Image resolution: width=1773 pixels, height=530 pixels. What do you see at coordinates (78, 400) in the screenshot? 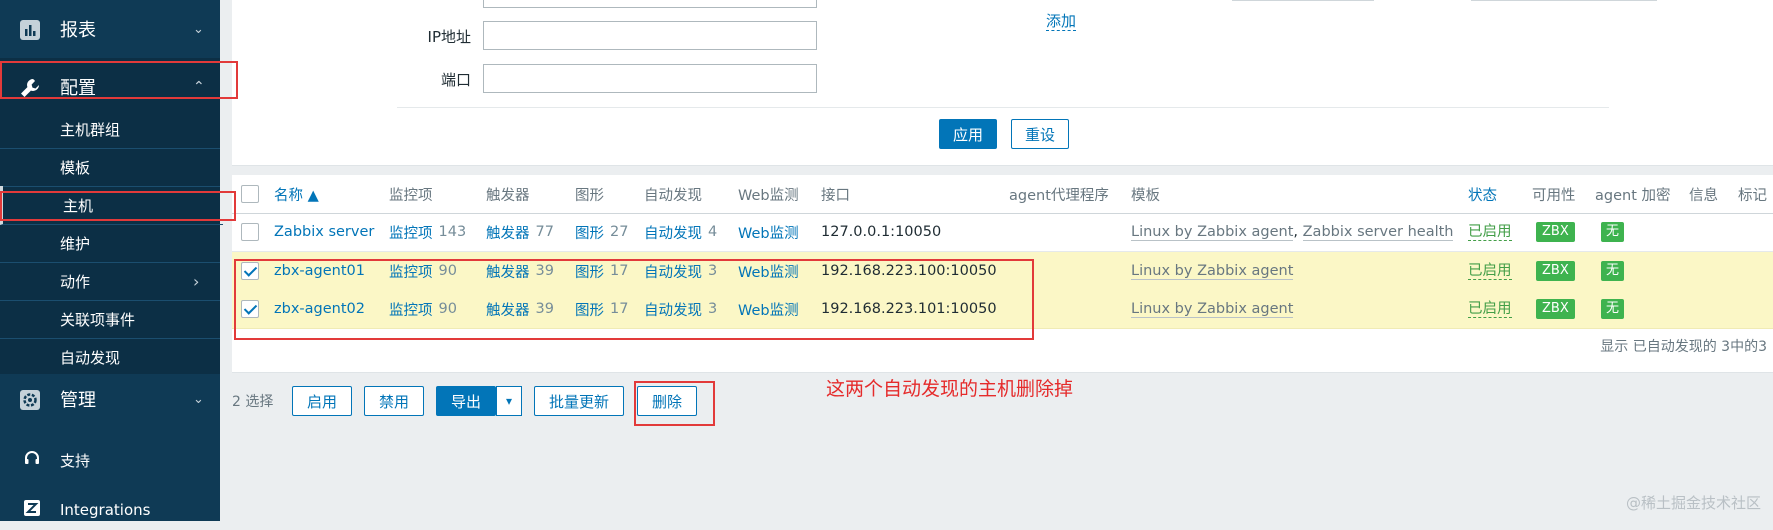
I see `sidebar-item-label: 管理` at bounding box center [78, 400].